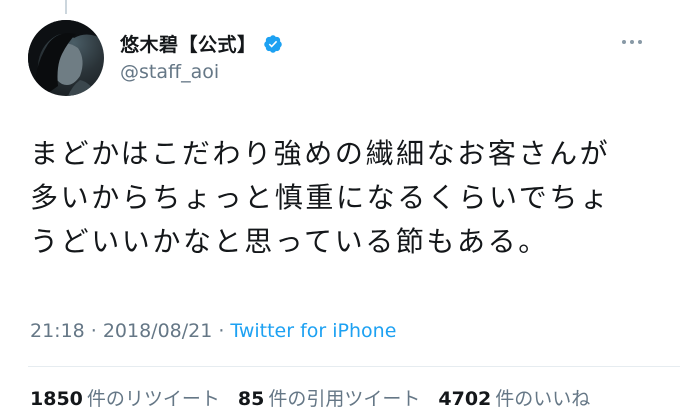 The width and height of the screenshot is (680, 418). Describe the element at coordinates (153, 399) in the screenshot. I see `retweet-label: 件のリツイート` at that location.